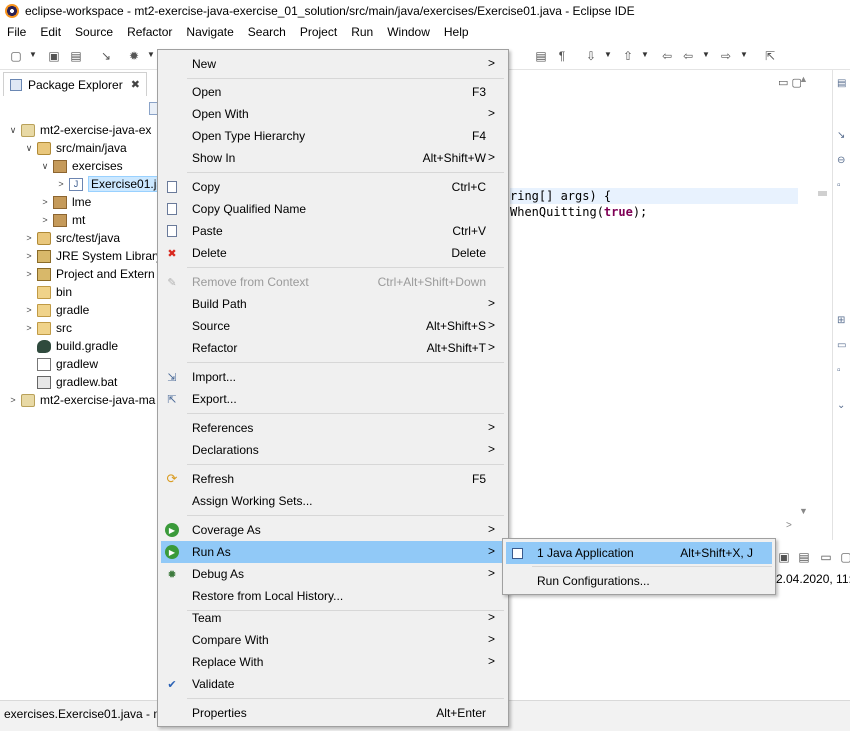 This screenshot has height=731, width=850. I want to click on menu-item-paste: Paste Ctrl+V, so click(333, 231).